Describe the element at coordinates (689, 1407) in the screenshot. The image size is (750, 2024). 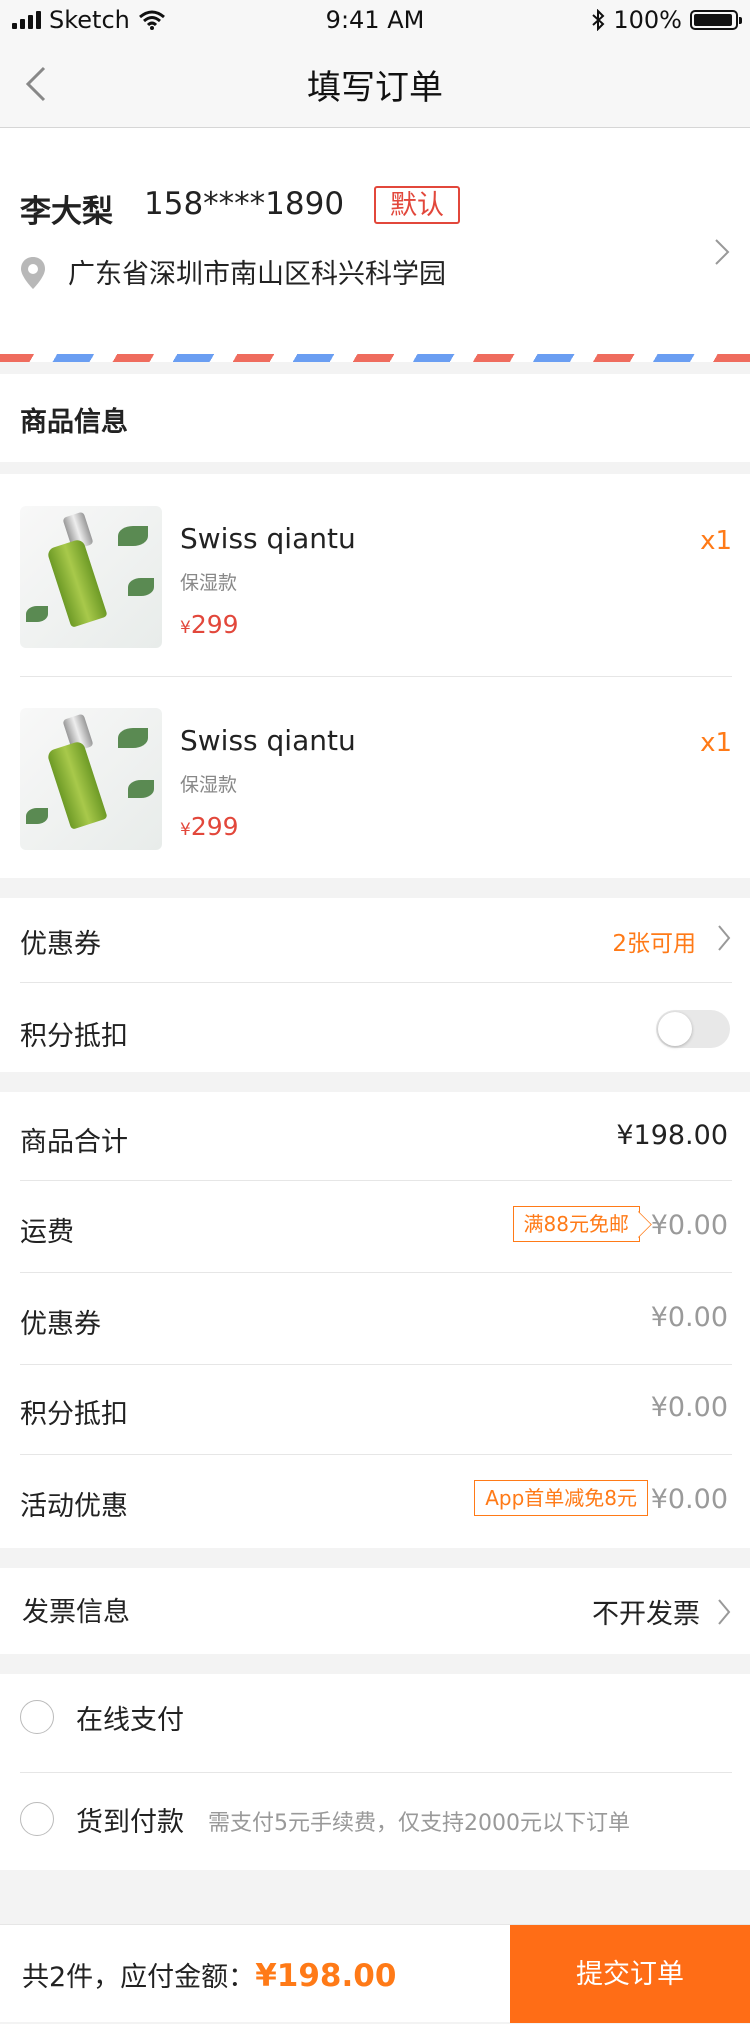
I see `points-discount-value: ¥0.00` at that location.